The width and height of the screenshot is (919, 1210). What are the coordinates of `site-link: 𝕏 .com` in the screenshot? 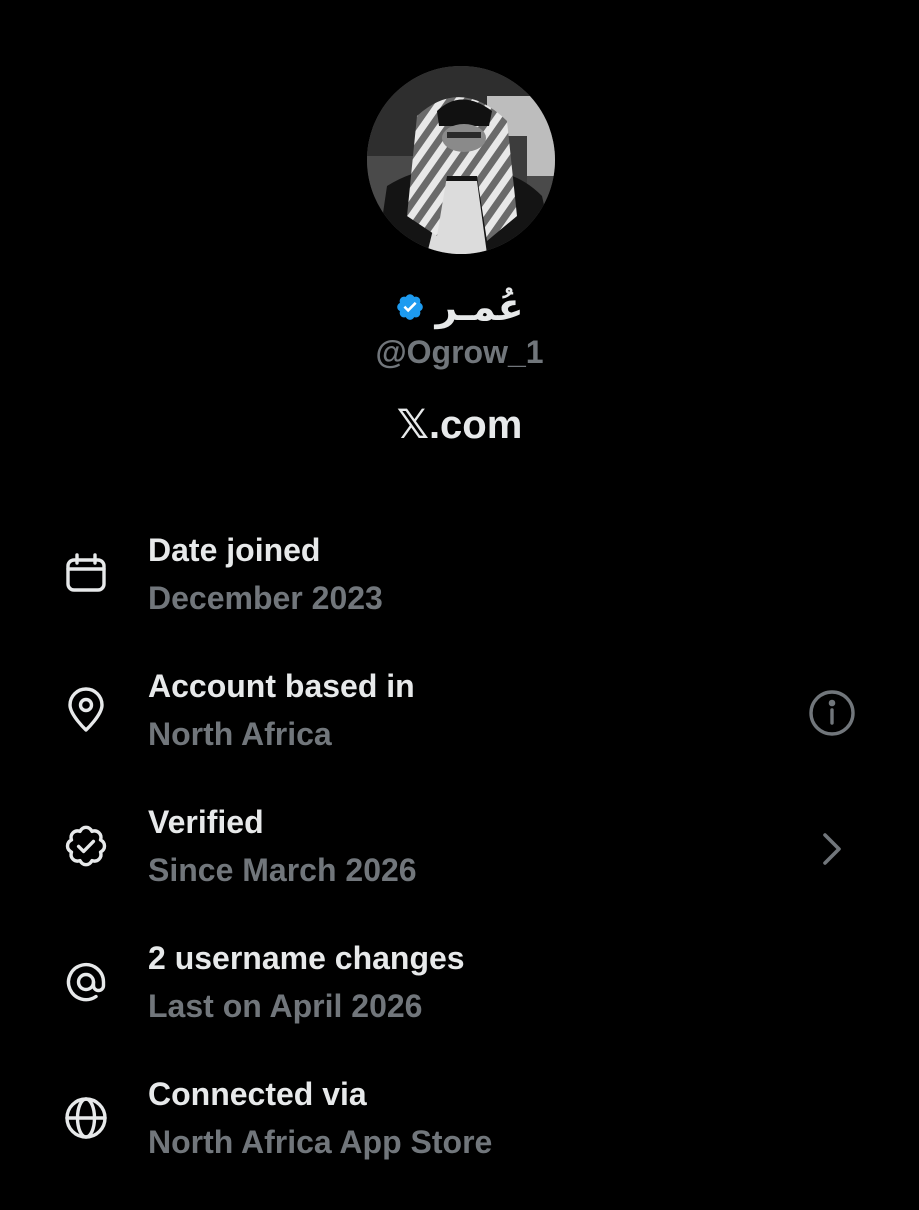 It's located at (459, 425).